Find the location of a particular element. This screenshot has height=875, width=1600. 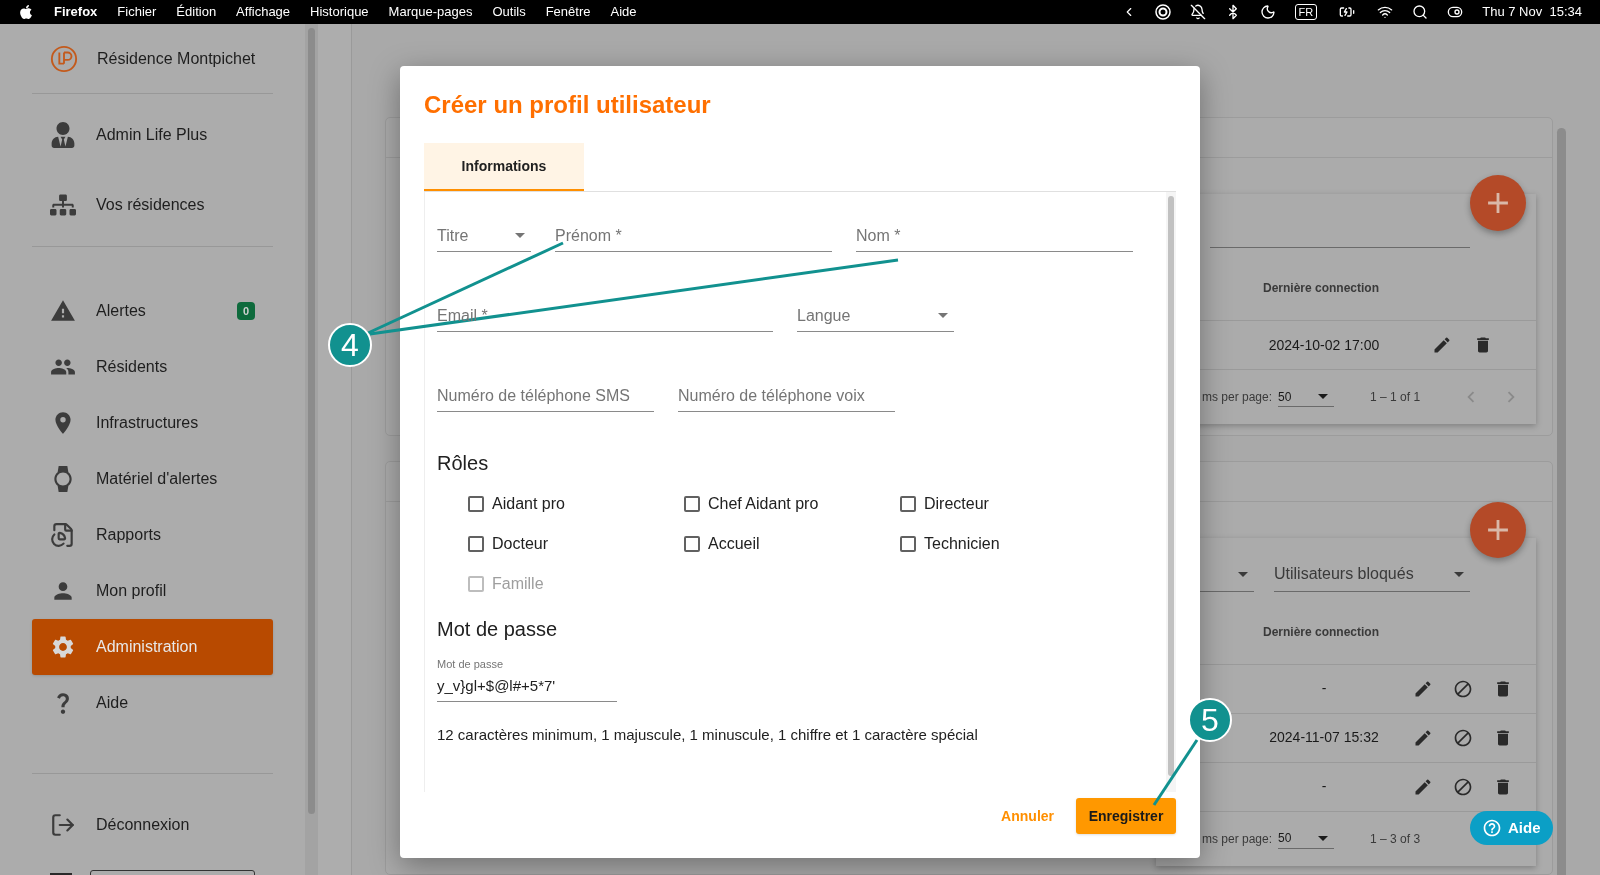

text-field: Prénom * is located at coordinates (693, 236).